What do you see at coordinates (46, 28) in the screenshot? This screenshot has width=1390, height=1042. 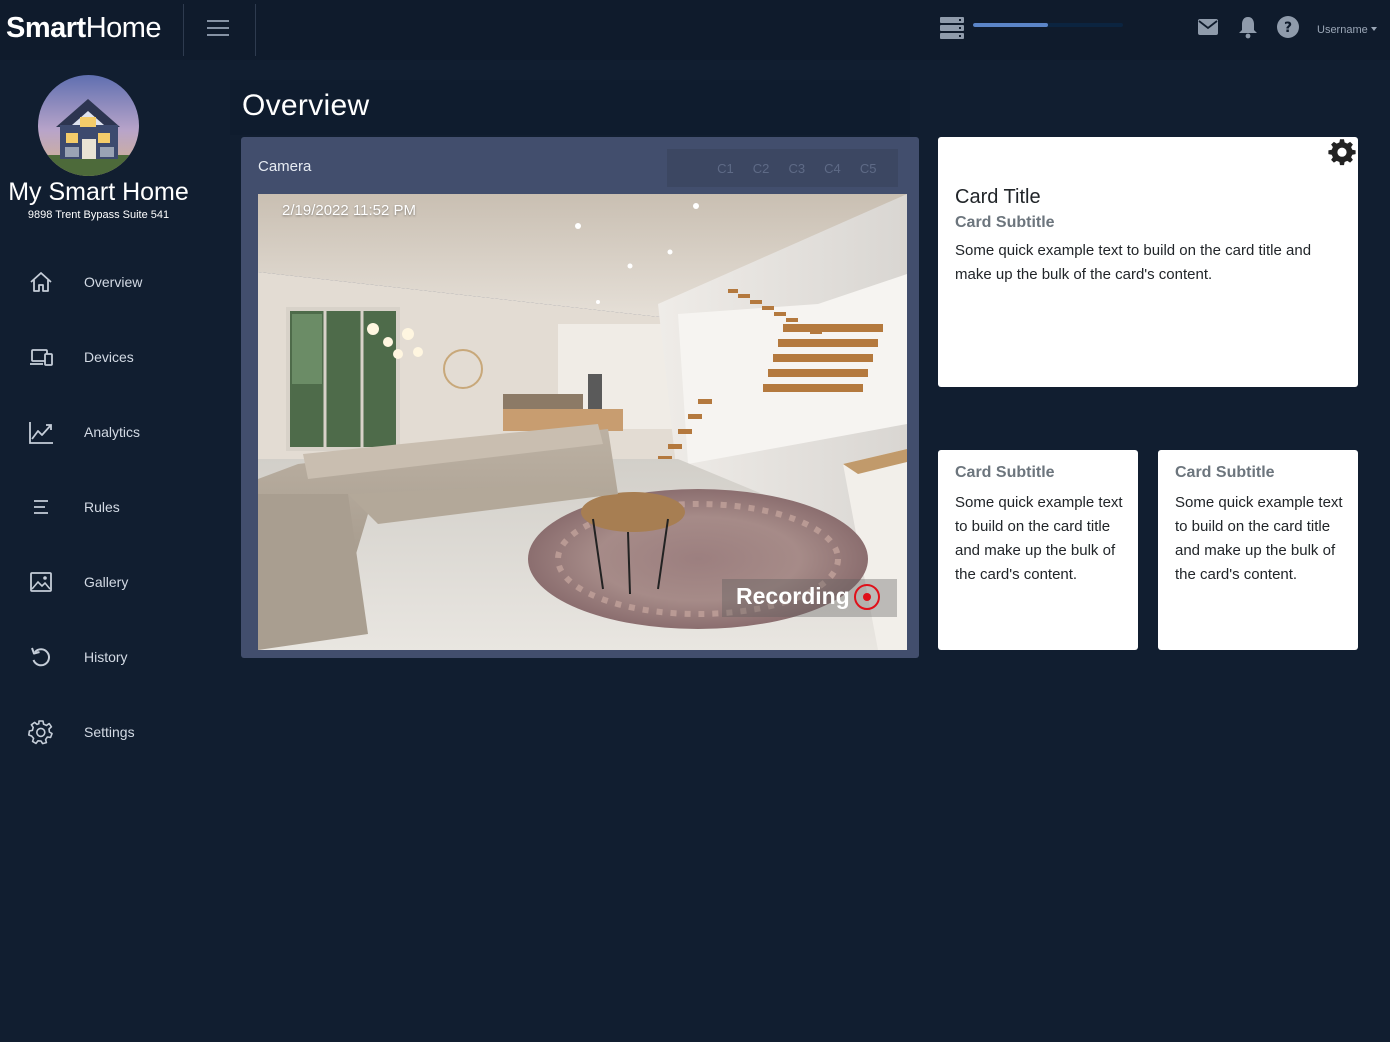 I see `brand-bold-text: Smart` at bounding box center [46, 28].